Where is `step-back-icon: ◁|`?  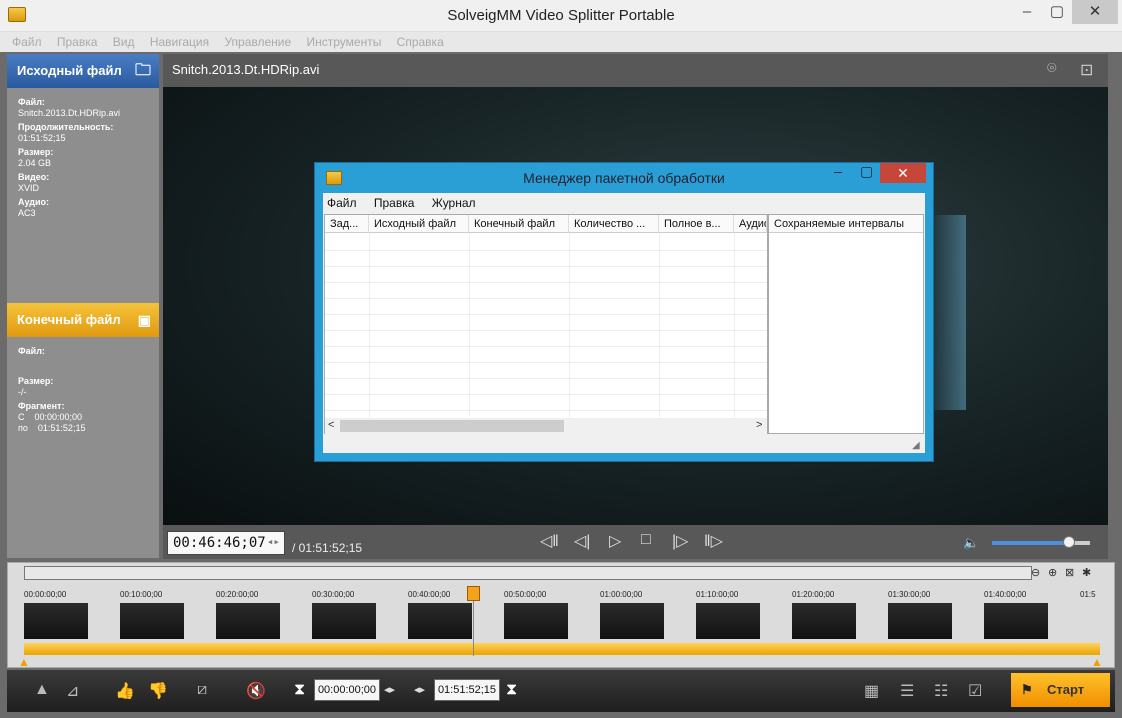
step-back-icon: ◁| is located at coordinates (582, 541).